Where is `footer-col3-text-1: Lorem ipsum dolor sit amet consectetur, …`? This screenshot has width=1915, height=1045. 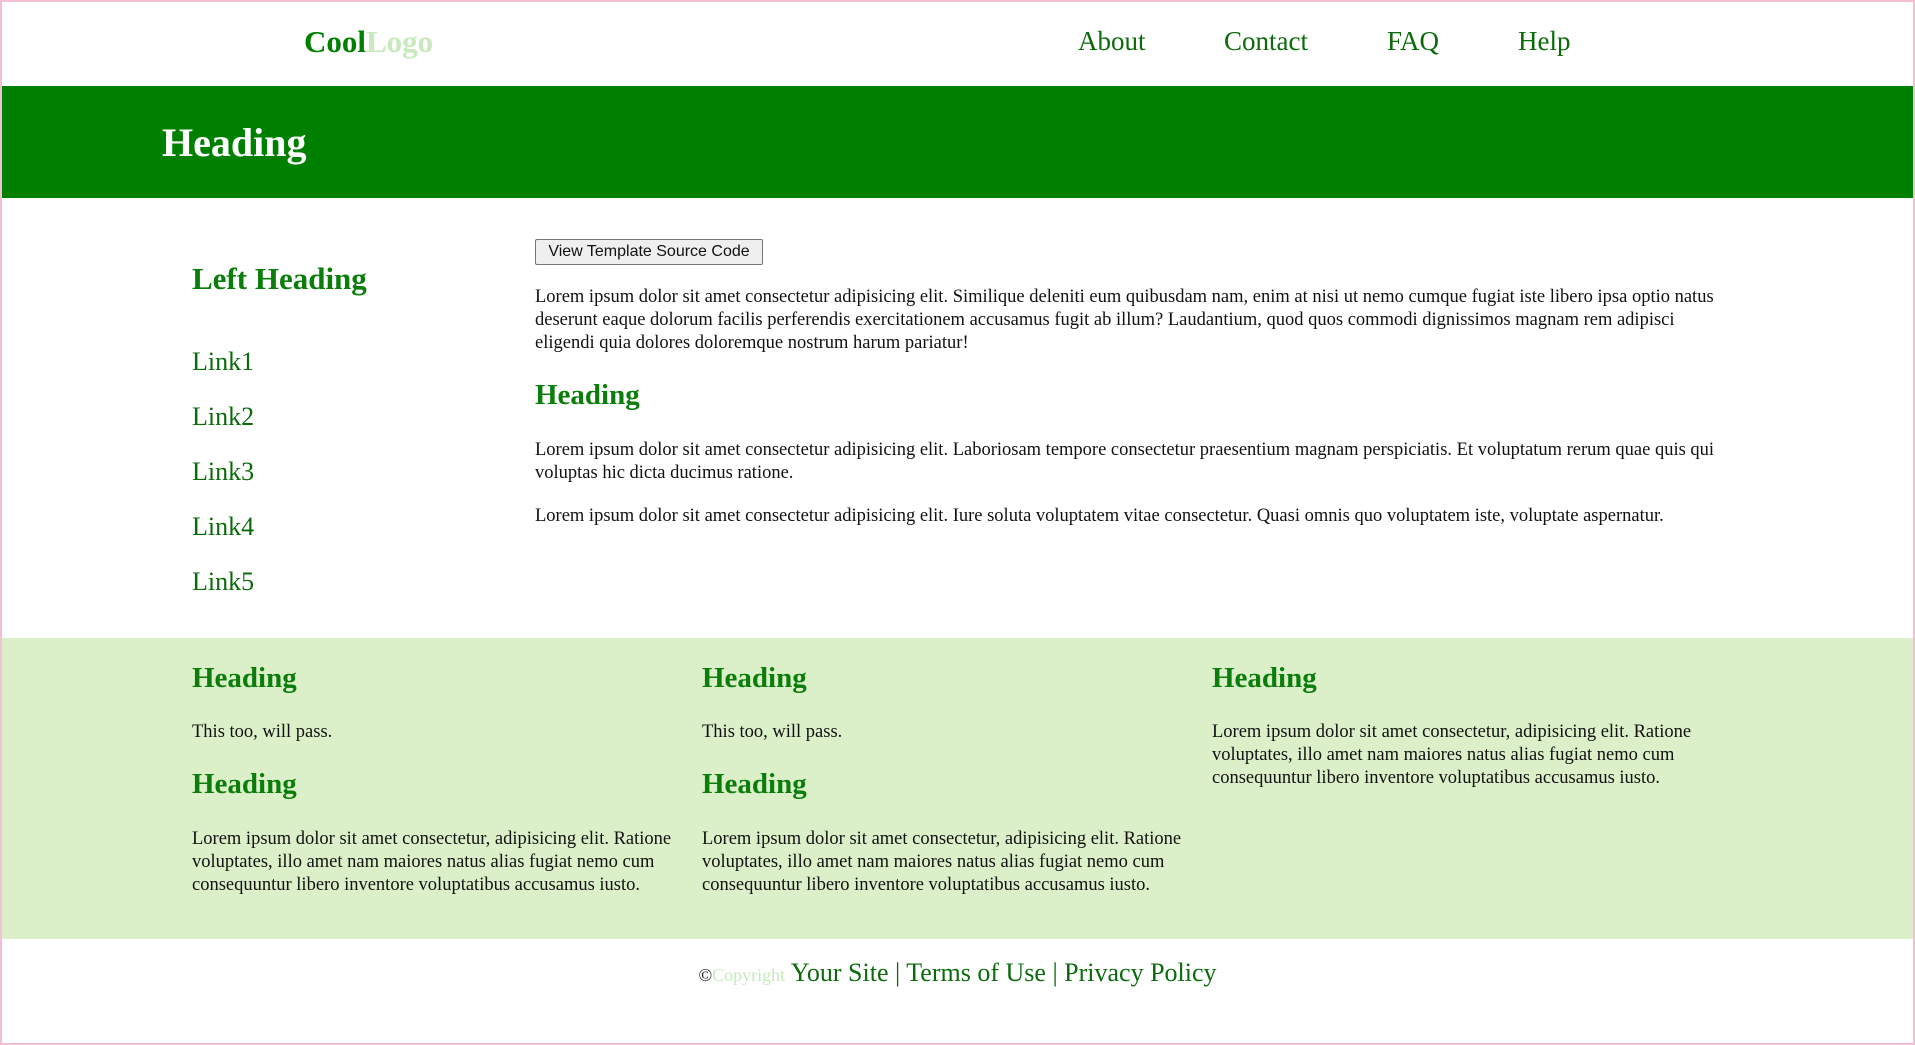 footer-col3-text-1: Lorem ipsum dolor sit amet consectetur, … is located at coordinates (1452, 755).